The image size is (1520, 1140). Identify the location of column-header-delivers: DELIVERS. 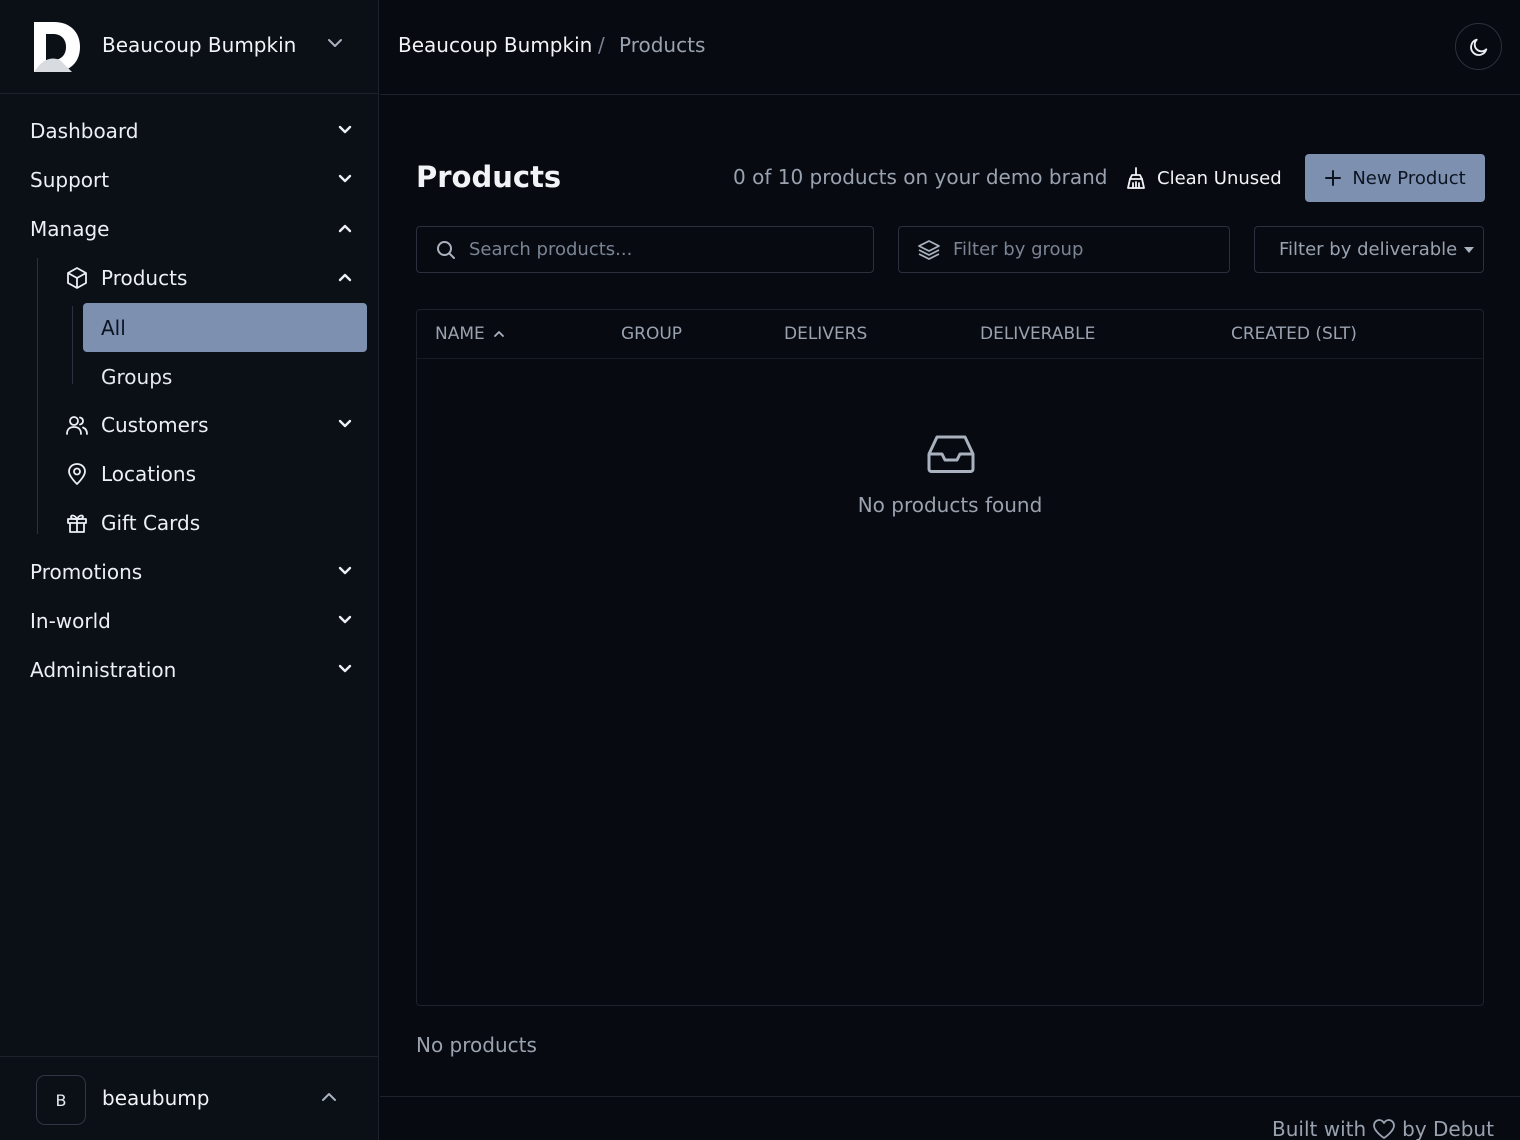
(825, 334).